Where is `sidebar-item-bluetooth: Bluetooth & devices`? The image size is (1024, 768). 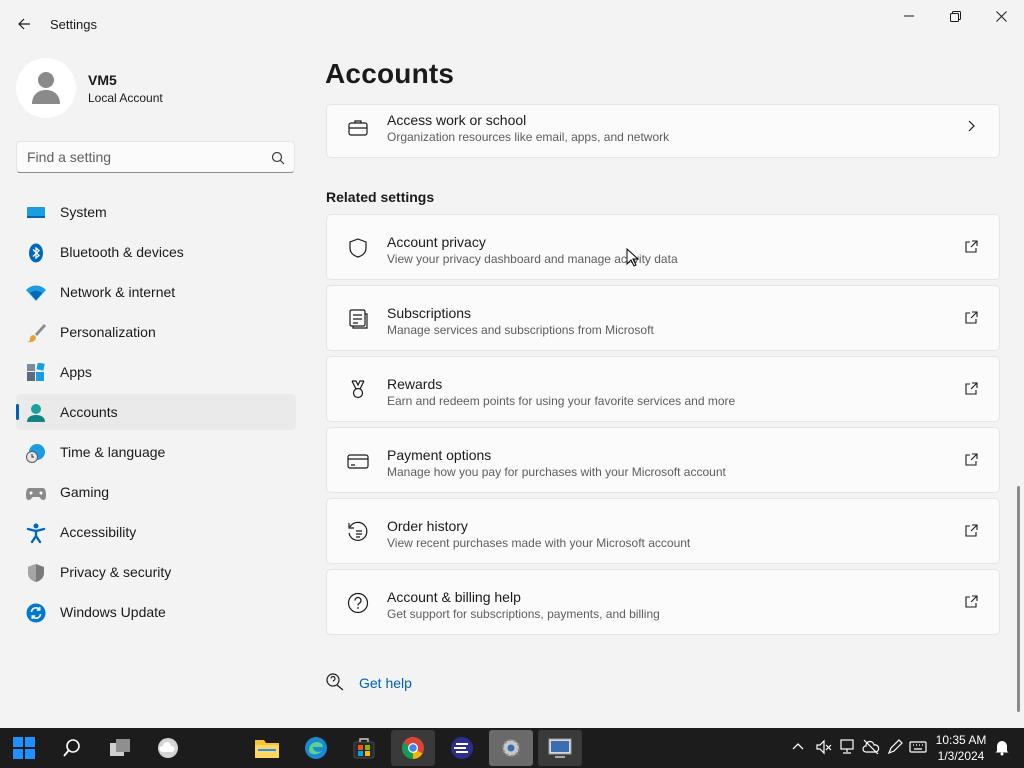 sidebar-item-bluetooth: Bluetooth & devices is located at coordinates (156, 252).